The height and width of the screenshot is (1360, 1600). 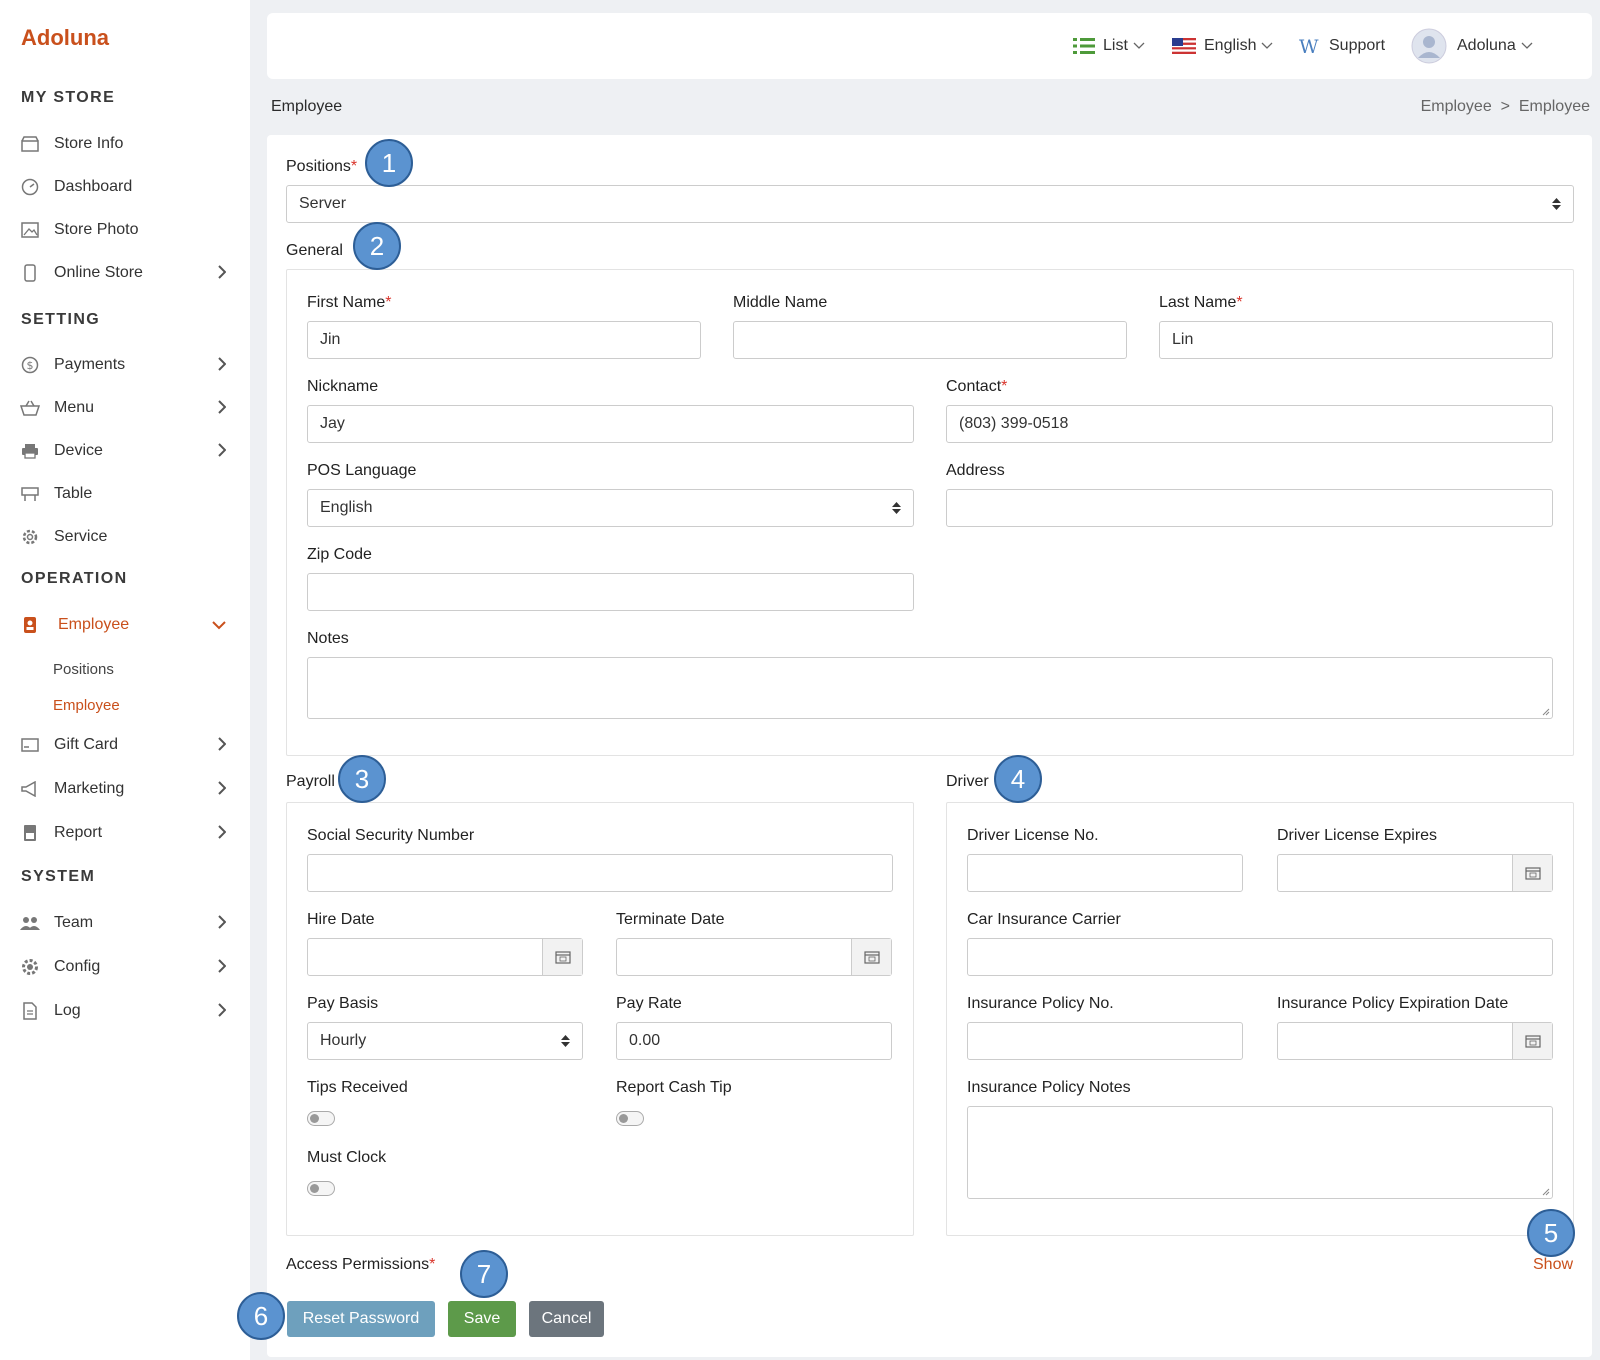 What do you see at coordinates (321, 1188) in the screenshot?
I see `must-clock-toggle` at bounding box center [321, 1188].